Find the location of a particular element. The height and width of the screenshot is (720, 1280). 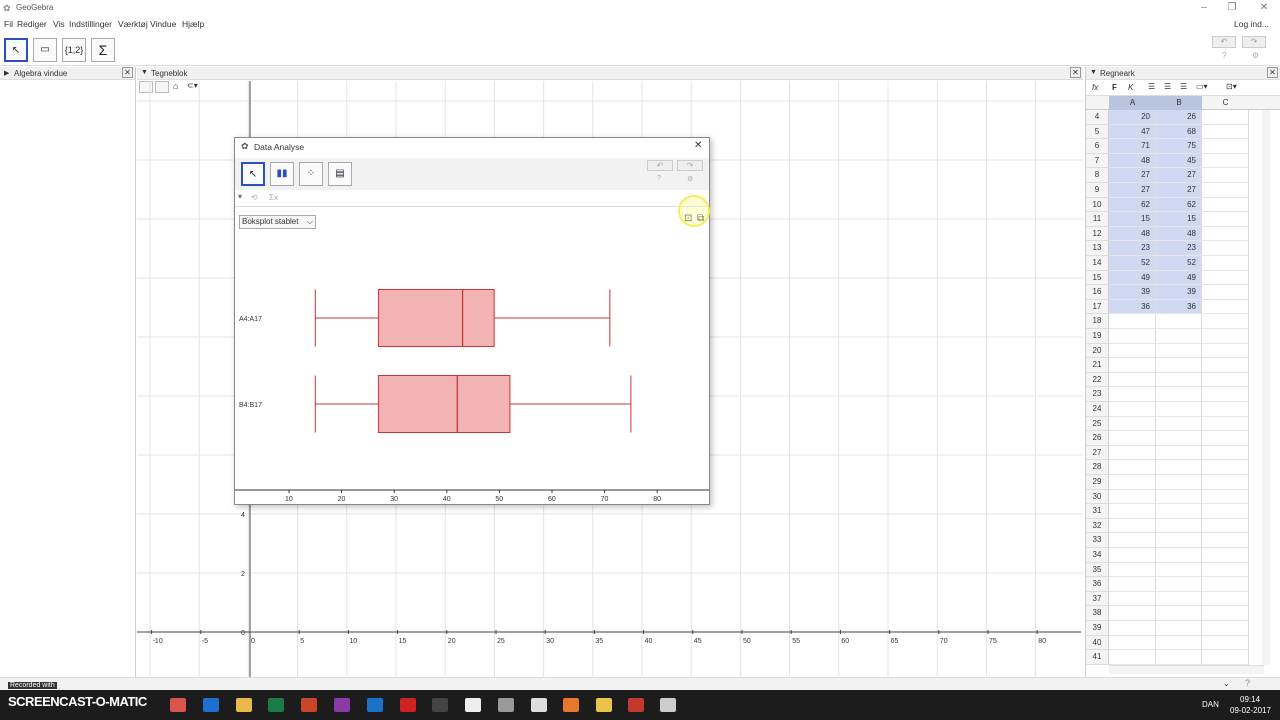

row-number: 27 is located at coordinates (1097, 453).